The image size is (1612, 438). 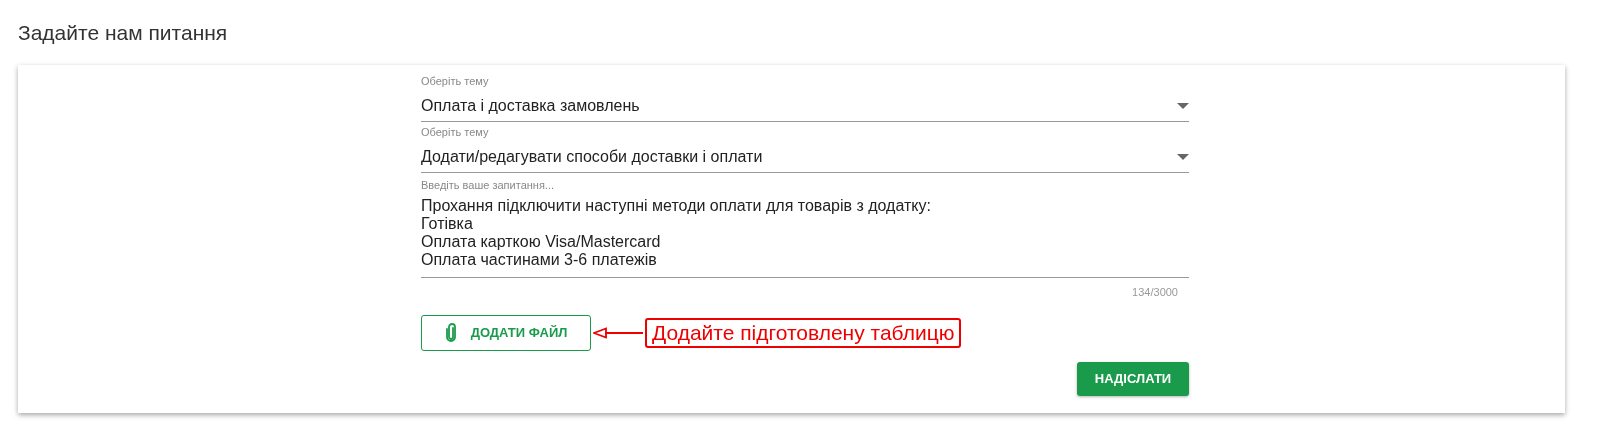 What do you see at coordinates (1155, 292) in the screenshot?
I see `character-counter: 134/3000` at bounding box center [1155, 292].